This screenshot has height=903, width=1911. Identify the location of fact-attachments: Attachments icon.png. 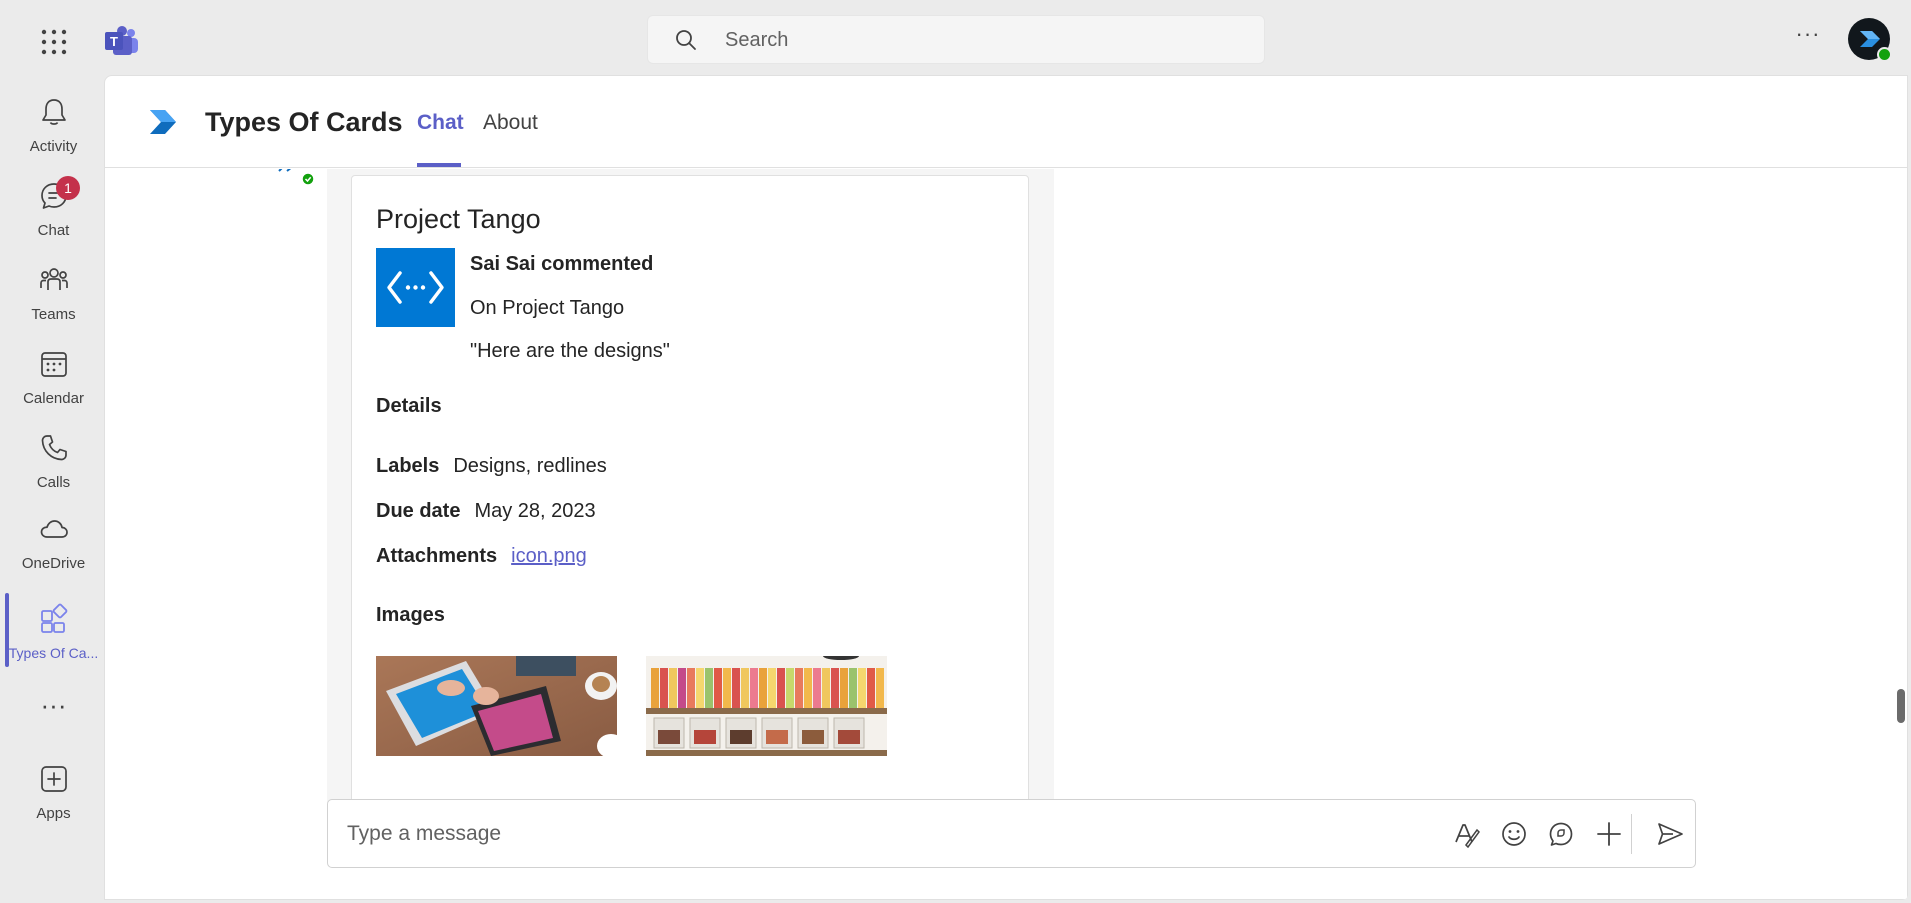
(481, 556).